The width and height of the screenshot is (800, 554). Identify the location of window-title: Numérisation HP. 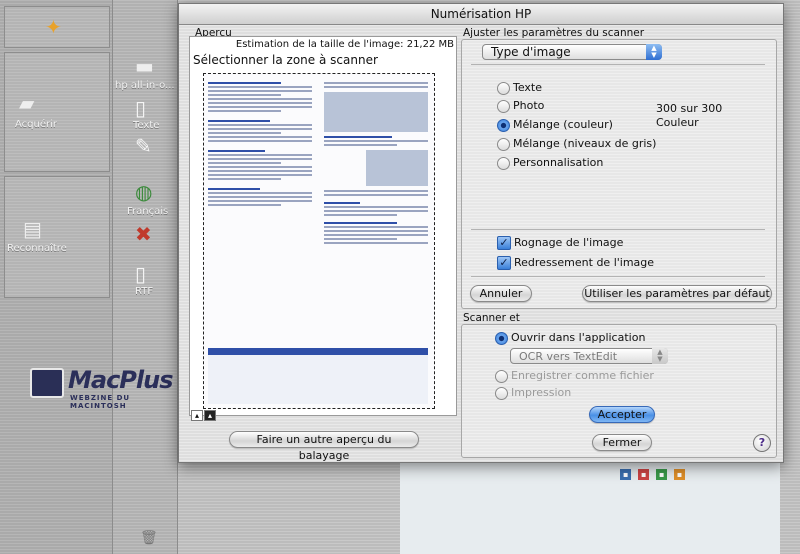
(481, 14).